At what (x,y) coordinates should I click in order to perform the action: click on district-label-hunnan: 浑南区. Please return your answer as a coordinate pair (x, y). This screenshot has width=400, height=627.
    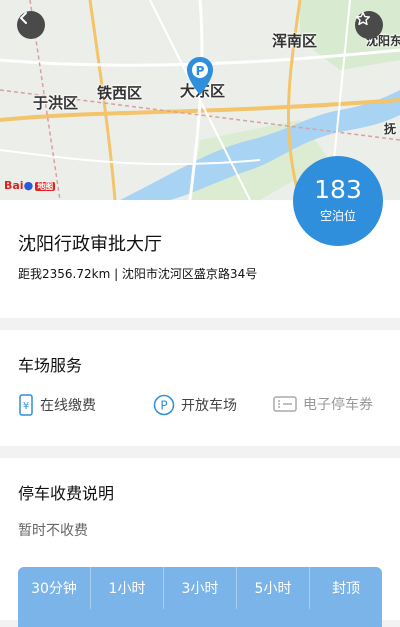
    Looking at the image, I should click on (295, 41).